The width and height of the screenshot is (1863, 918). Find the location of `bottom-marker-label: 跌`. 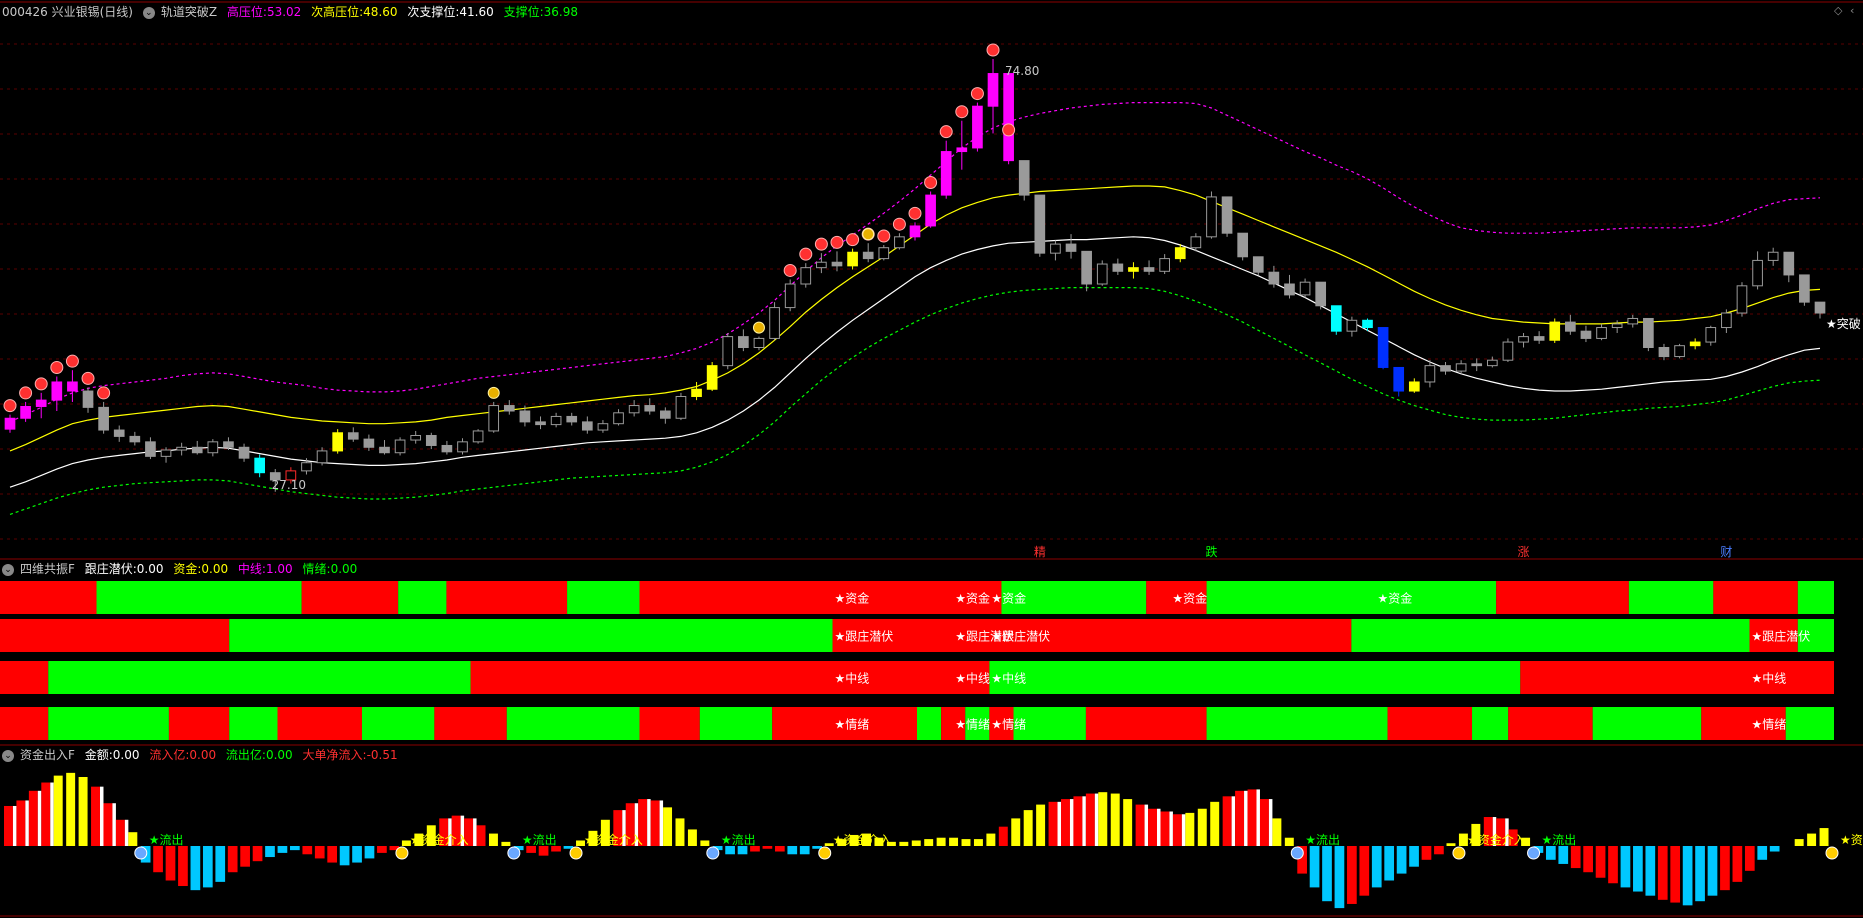

bottom-marker-label: 跌 is located at coordinates (1211, 551).